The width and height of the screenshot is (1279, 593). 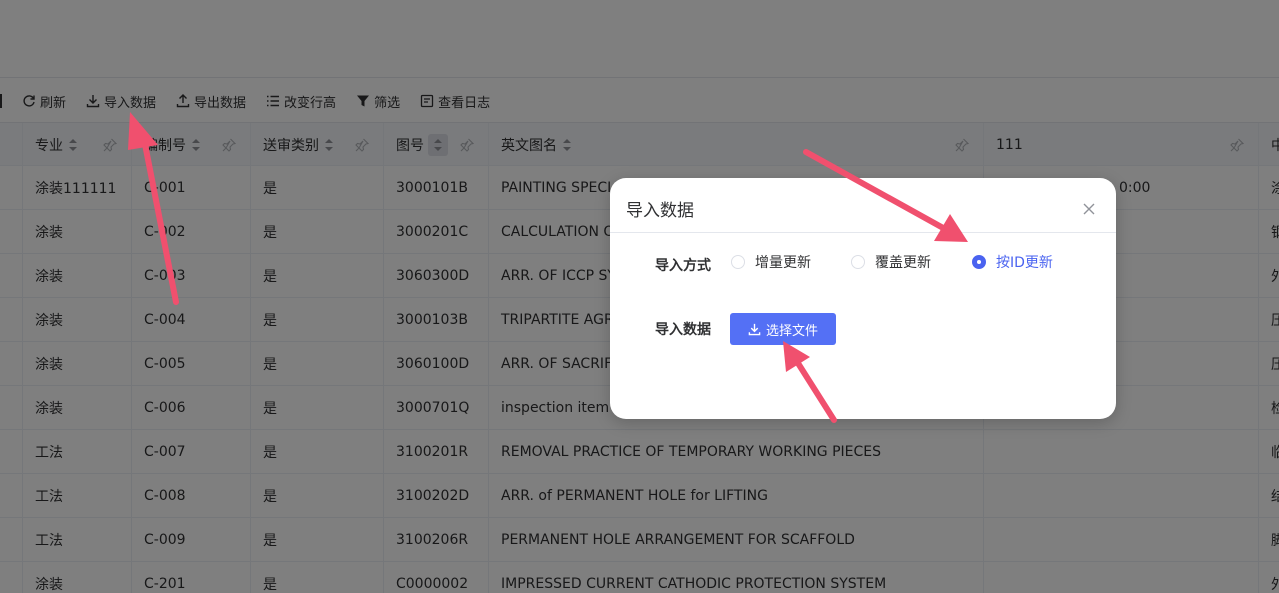 What do you see at coordinates (683, 266) in the screenshot?
I see `import-mode-label: 导入方式` at bounding box center [683, 266].